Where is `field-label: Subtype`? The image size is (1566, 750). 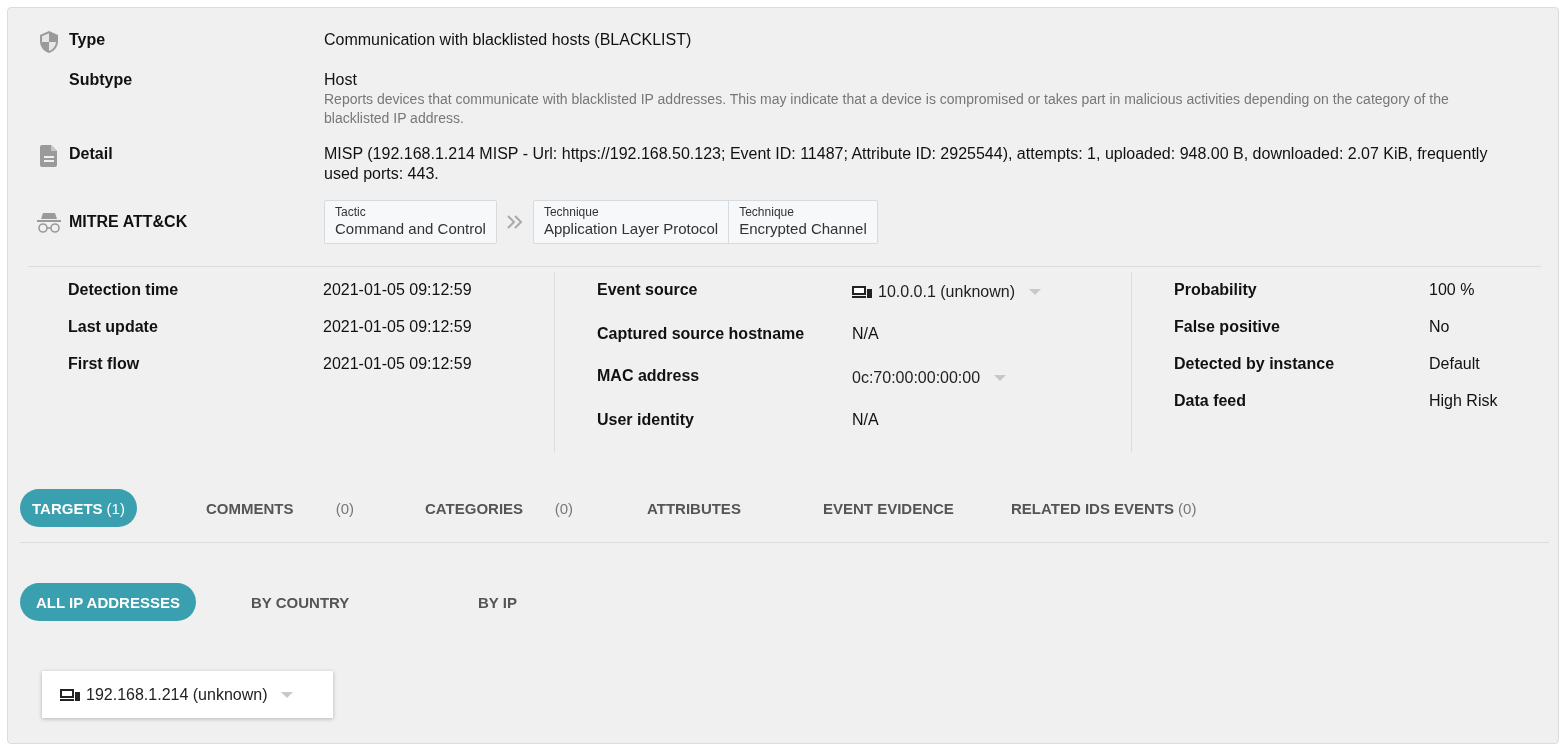
field-label: Subtype is located at coordinates (101, 80).